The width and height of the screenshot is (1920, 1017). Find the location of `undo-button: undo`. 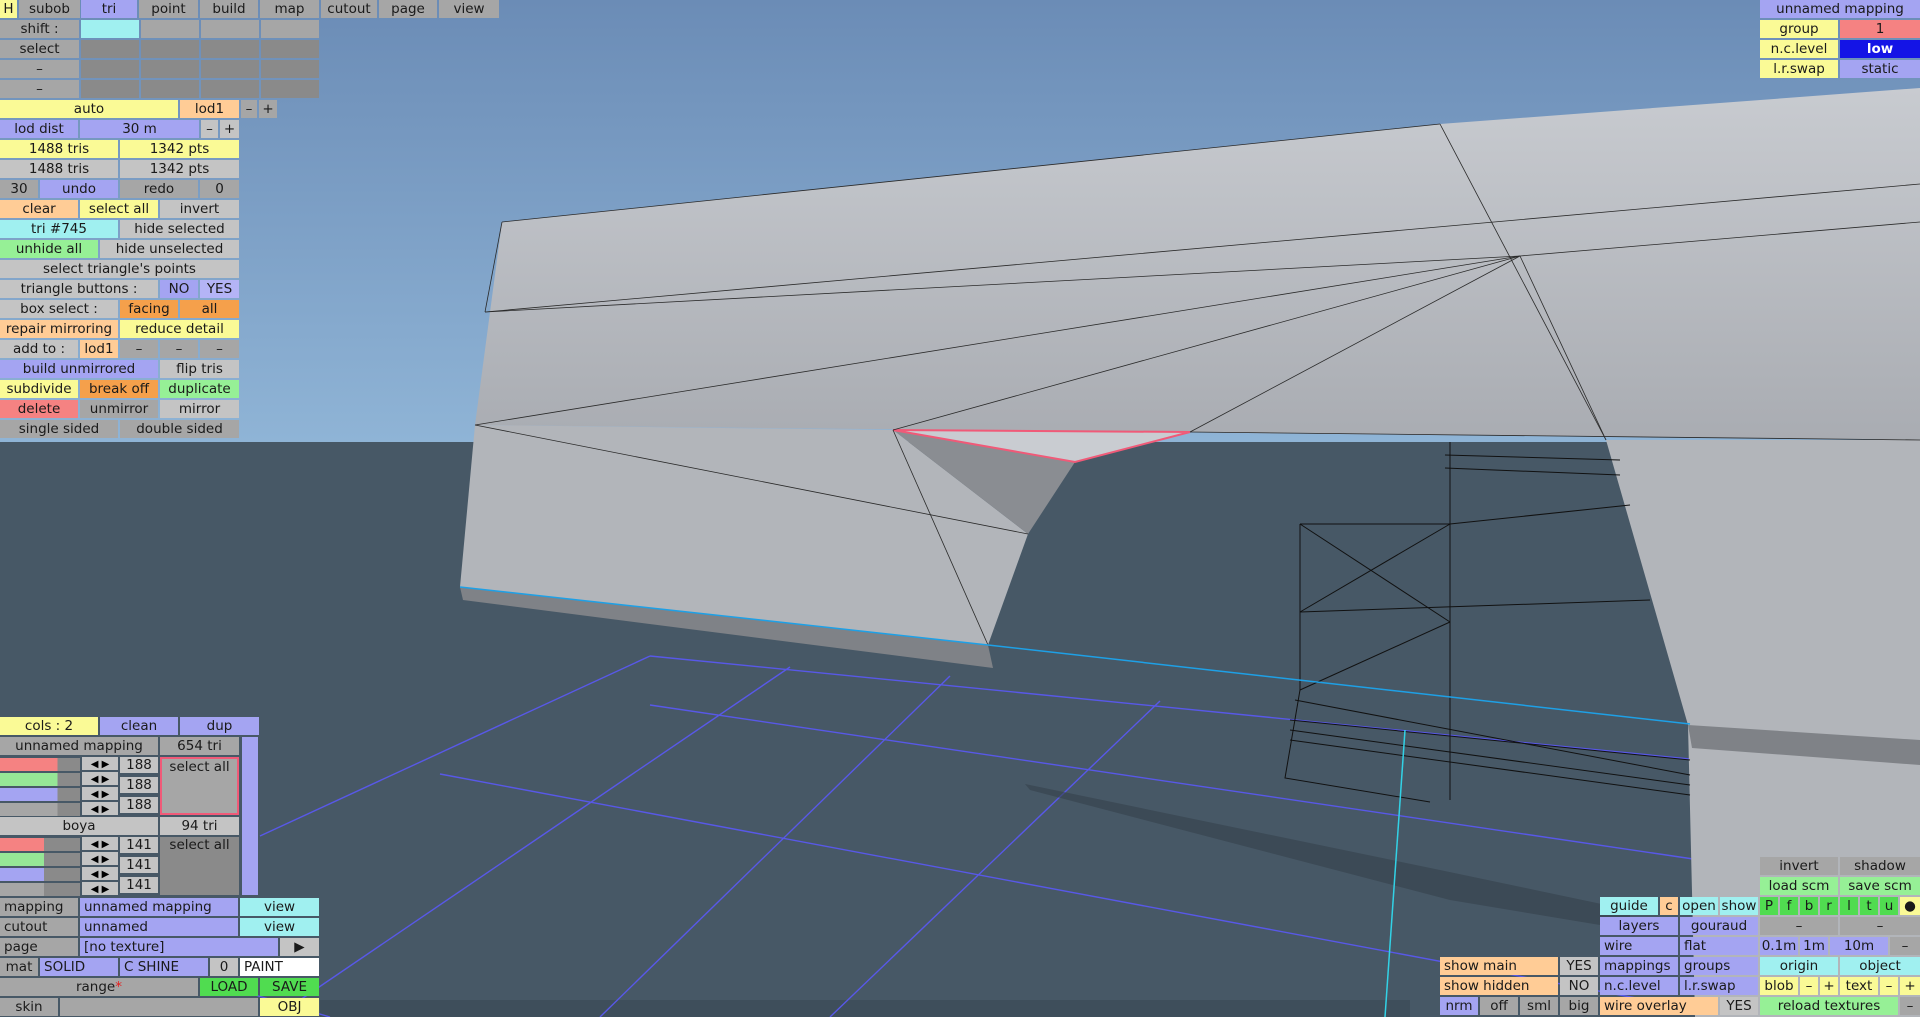

undo-button: undo is located at coordinates (79, 189).